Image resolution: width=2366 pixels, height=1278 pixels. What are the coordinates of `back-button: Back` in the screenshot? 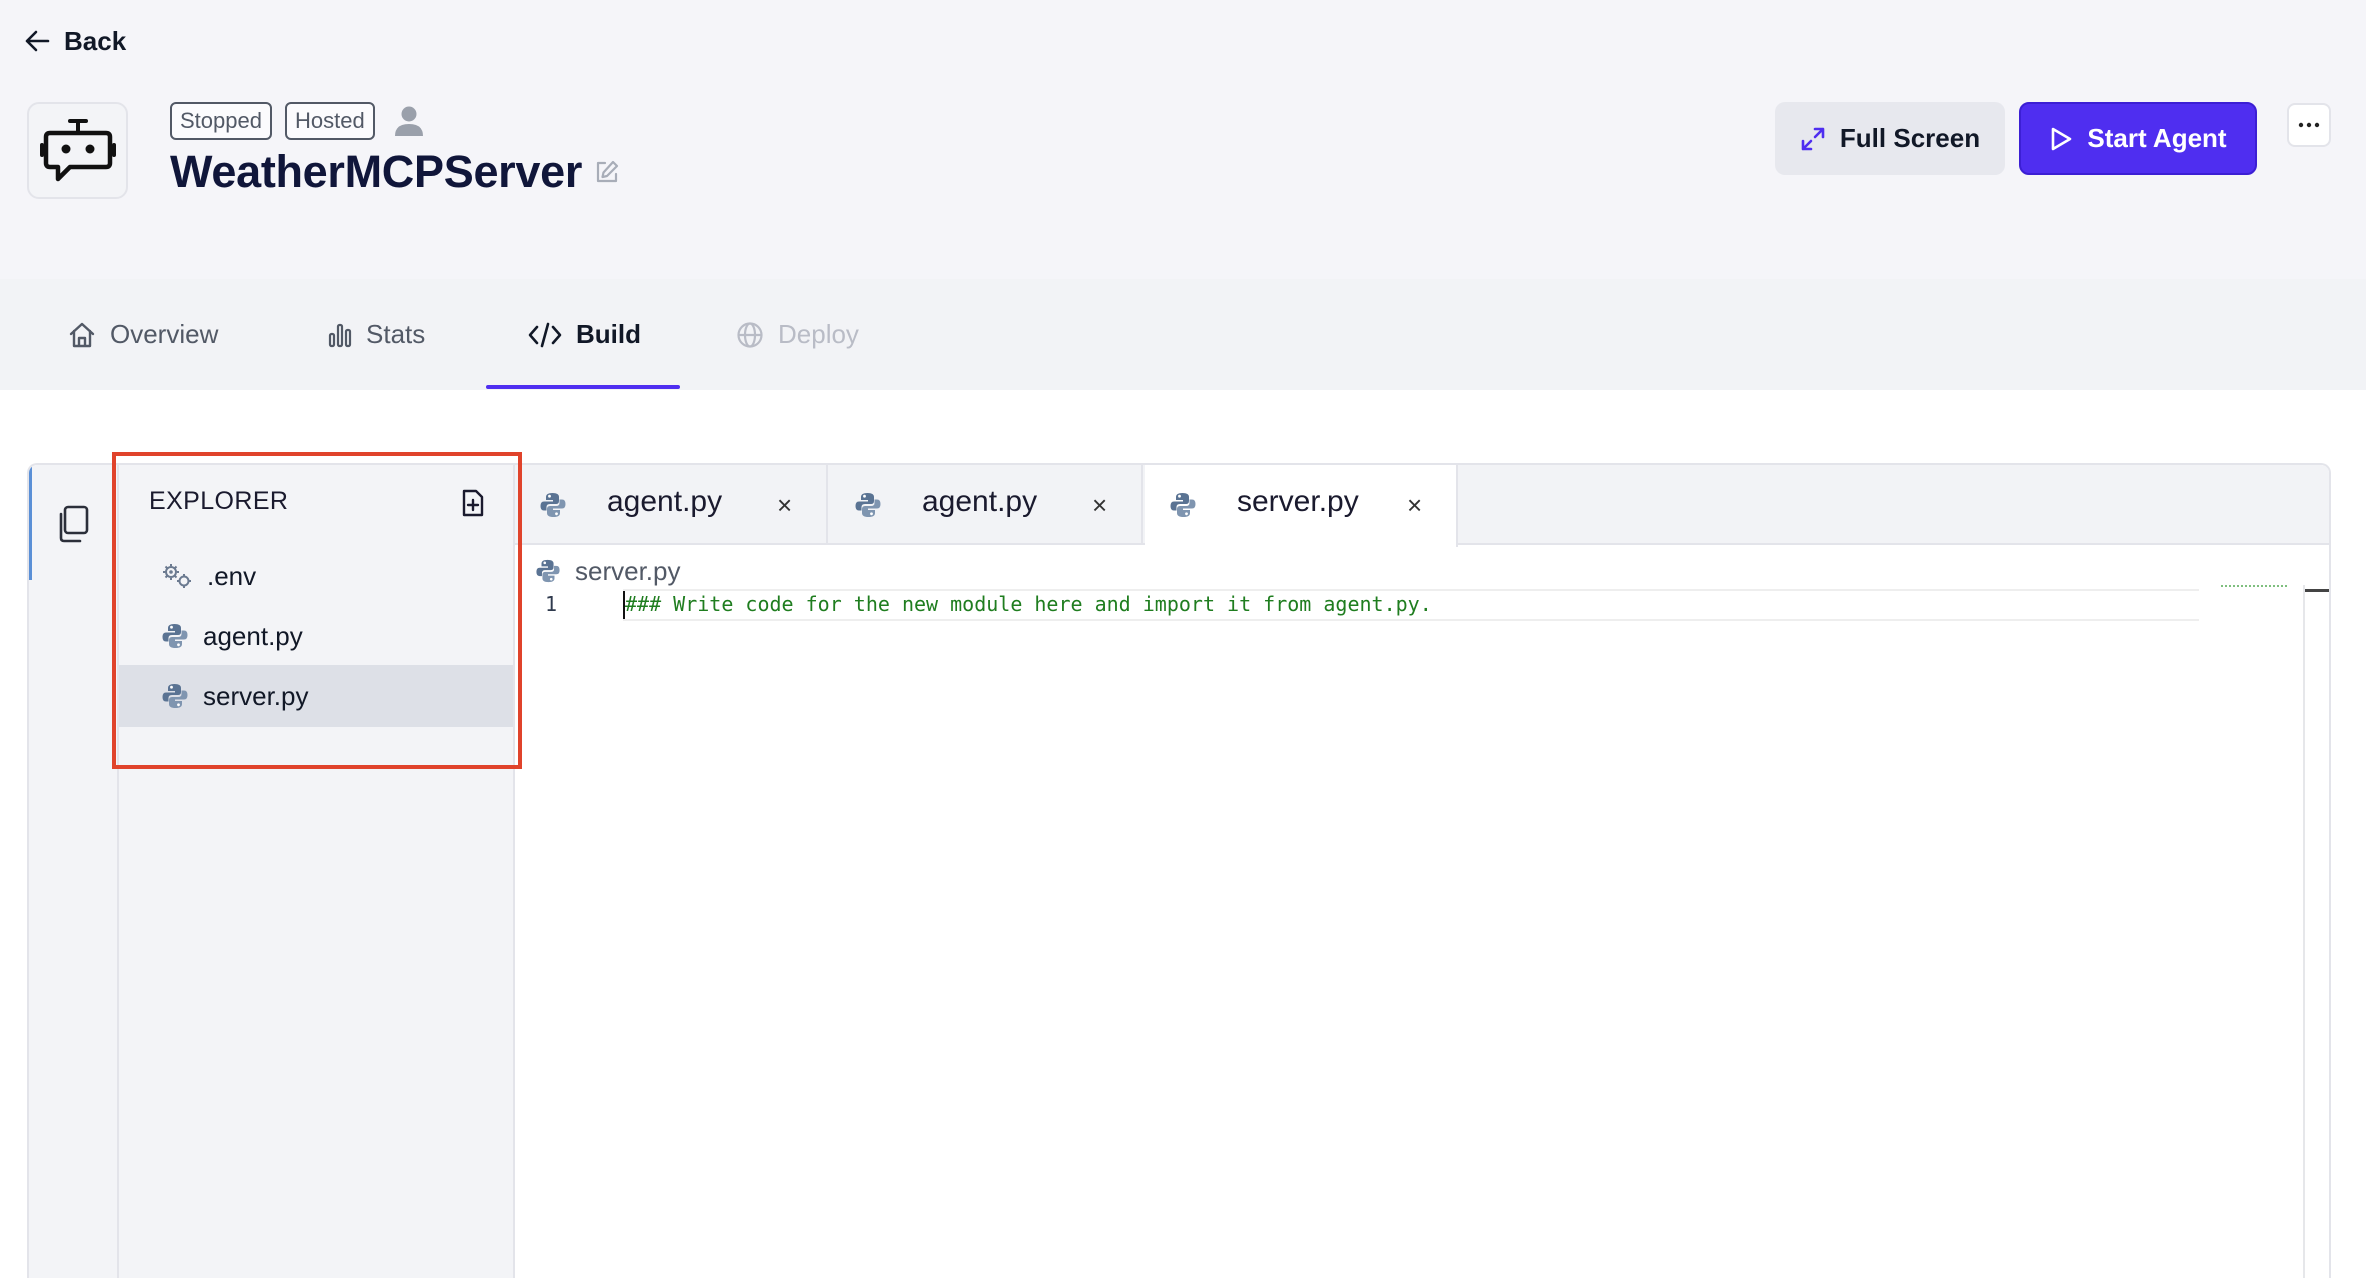 It's located at (75, 41).